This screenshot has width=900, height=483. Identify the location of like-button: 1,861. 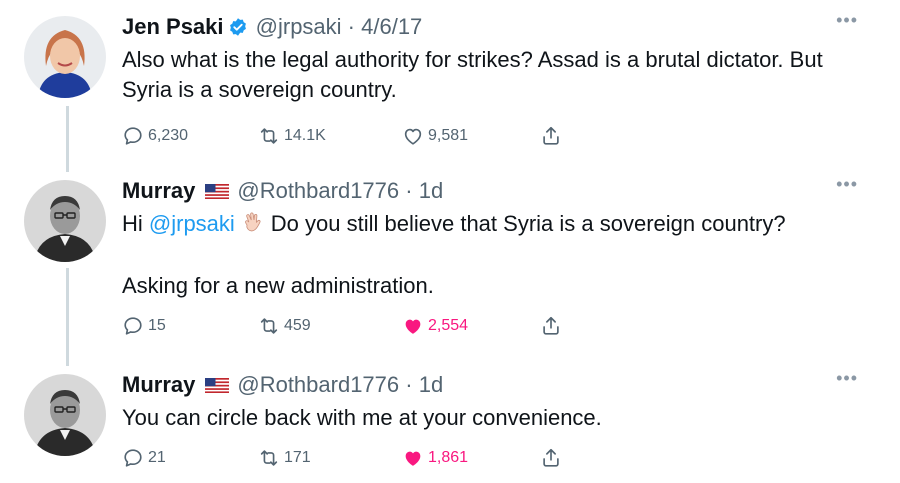
(435, 458).